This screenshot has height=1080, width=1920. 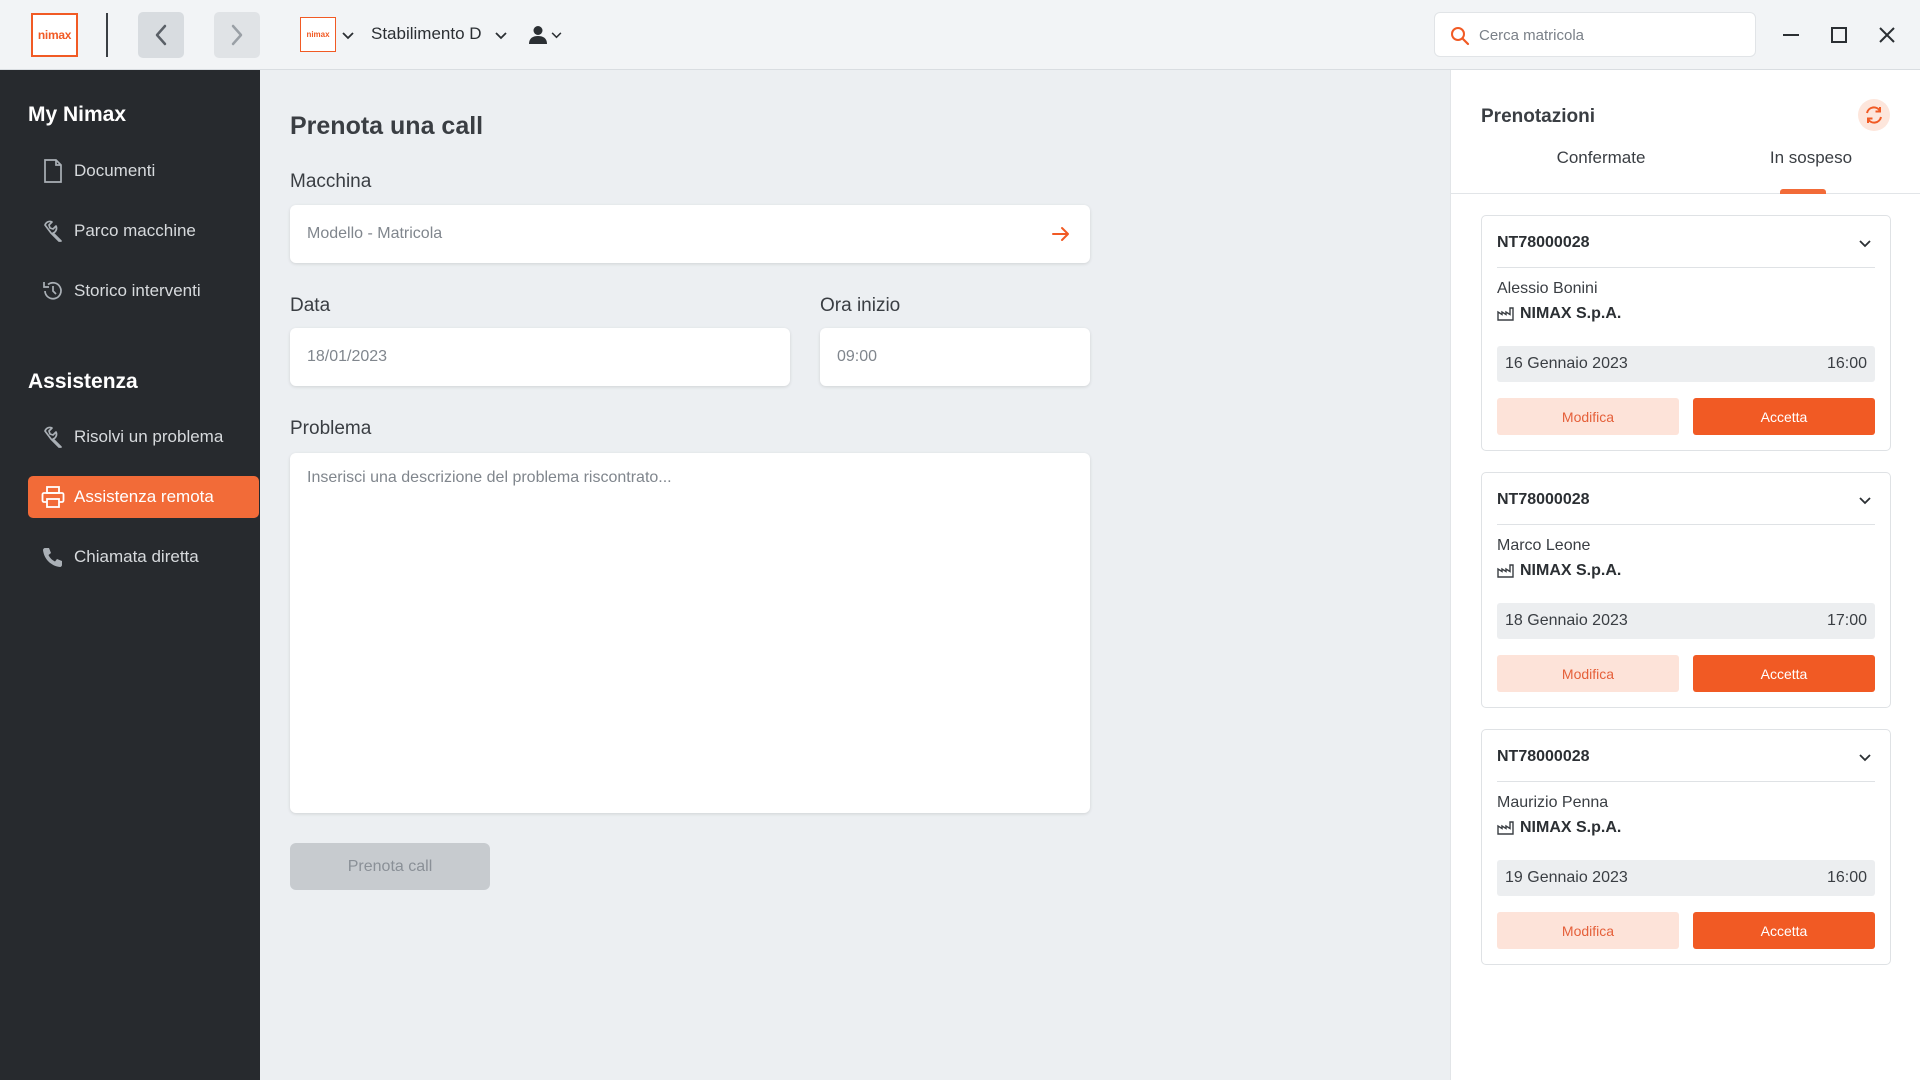 I want to click on sidebar-item-label: Risolvi un problema, so click(x=149, y=436).